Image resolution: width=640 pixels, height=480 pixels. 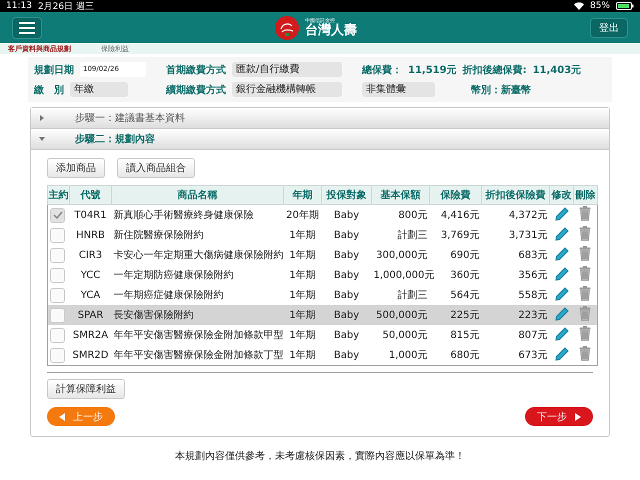 I want to click on table-row: YCA 一年期癌症健康保險附約 1年期 Baby 計劃三 564元 558元, so click(x=323, y=295).